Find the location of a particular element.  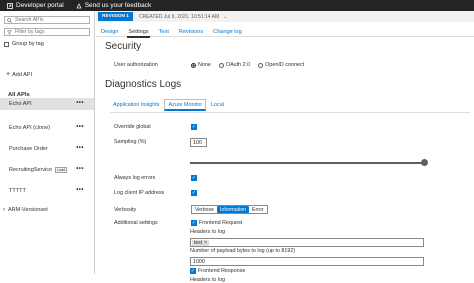

arm-versionset-group: › ARM-Versionset is located at coordinates (25, 210).